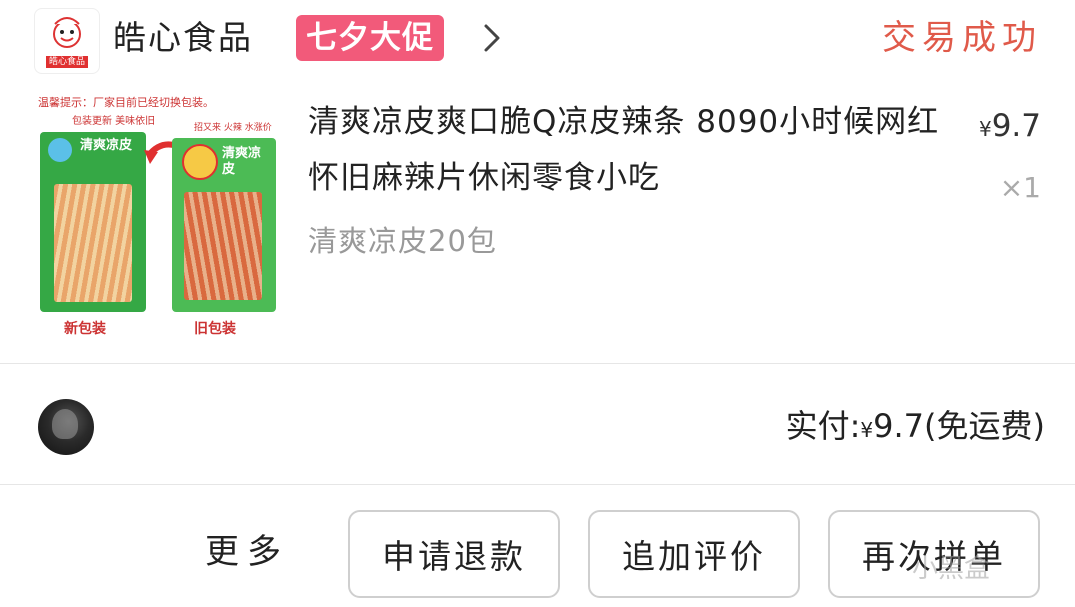 This screenshot has height=607, width=1075. Describe the element at coordinates (402, 241) in the screenshot. I see `product-variant: 清爽凉皮20包` at that location.